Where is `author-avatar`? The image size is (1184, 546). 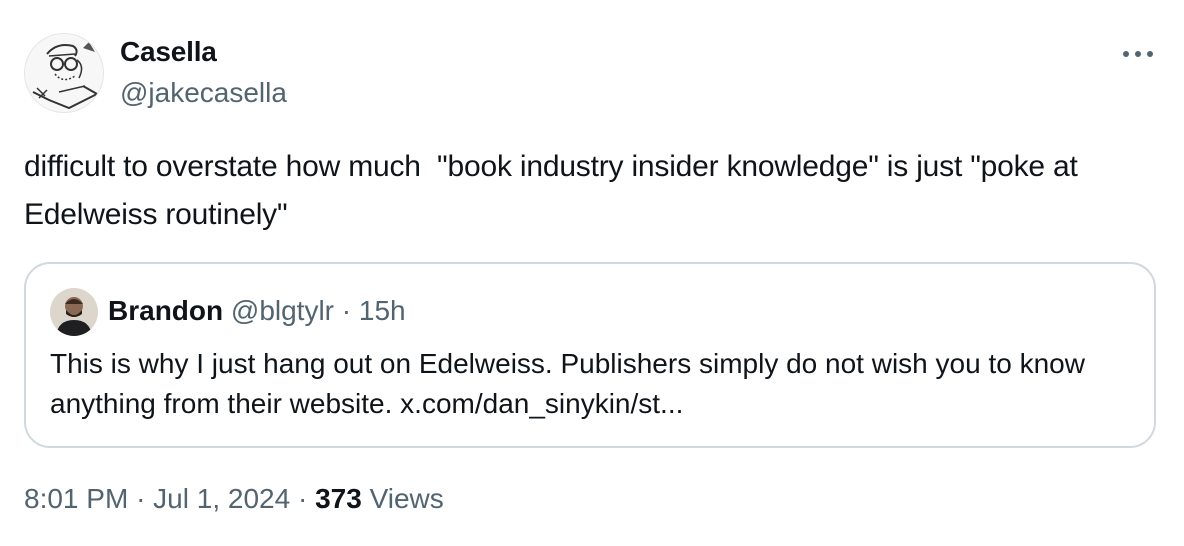
author-avatar is located at coordinates (64, 73).